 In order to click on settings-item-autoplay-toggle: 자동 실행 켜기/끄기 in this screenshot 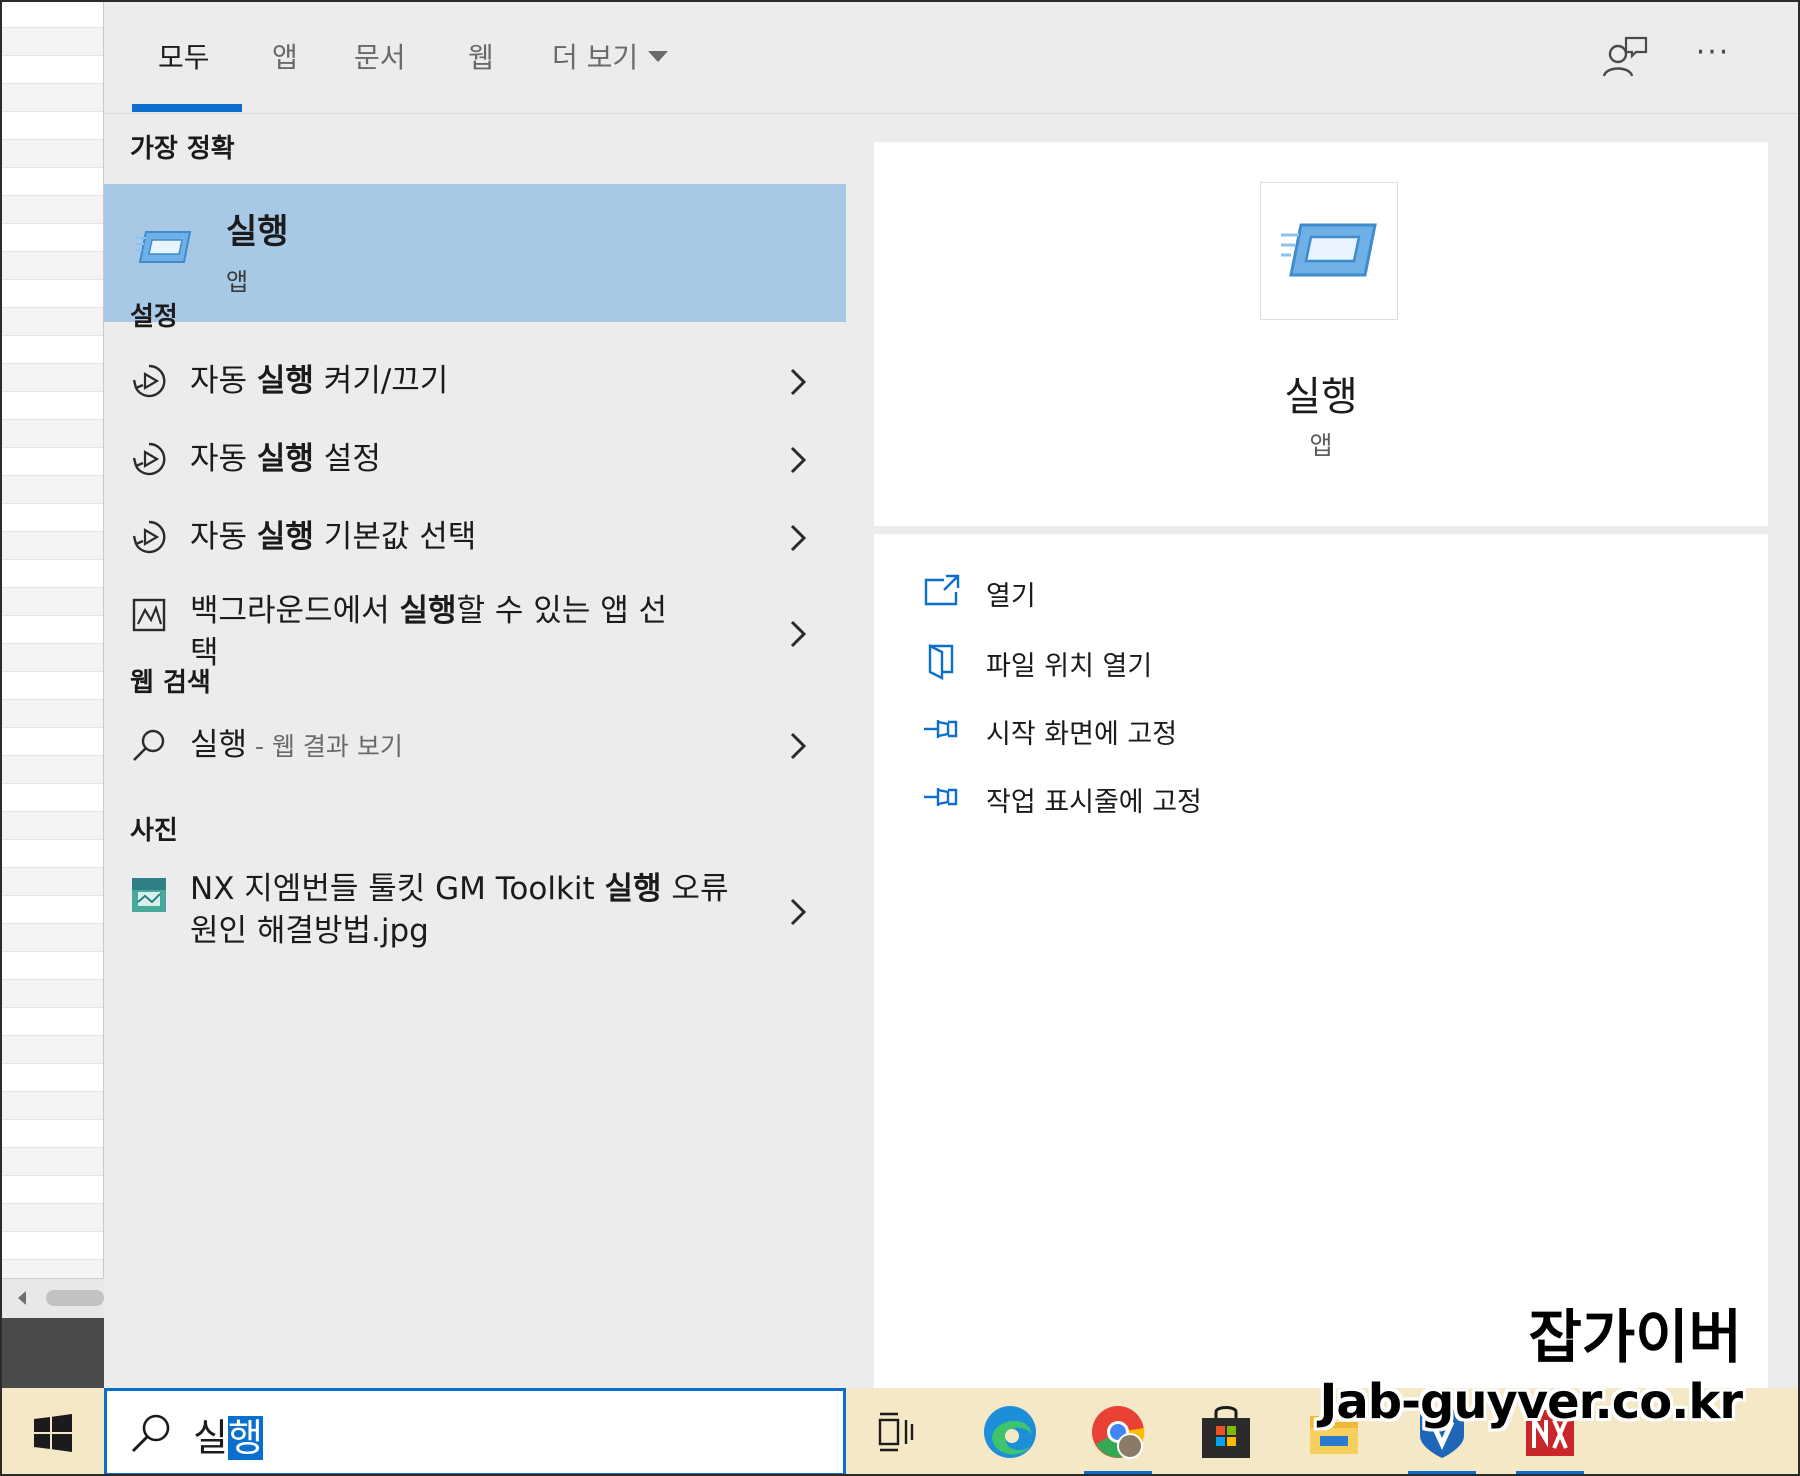, I will do `click(475, 382)`.